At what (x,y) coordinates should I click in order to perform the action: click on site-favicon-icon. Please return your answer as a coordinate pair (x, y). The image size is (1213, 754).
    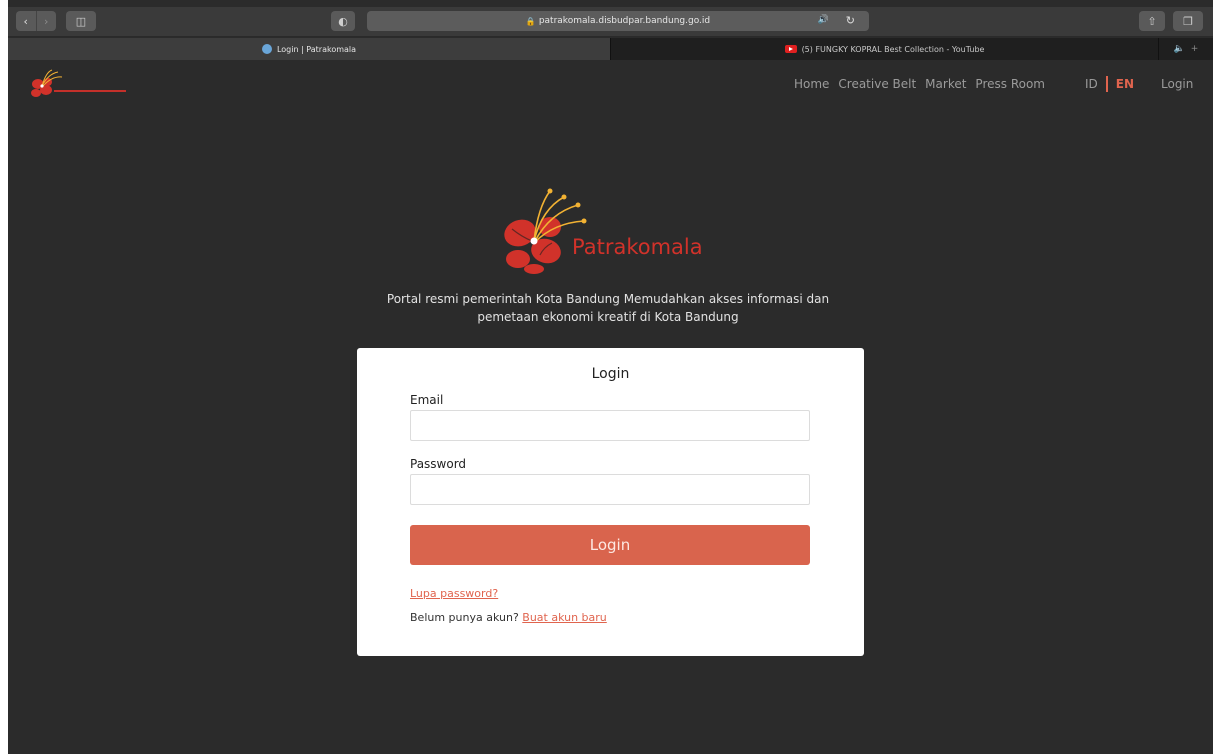
    Looking at the image, I should click on (266, 49).